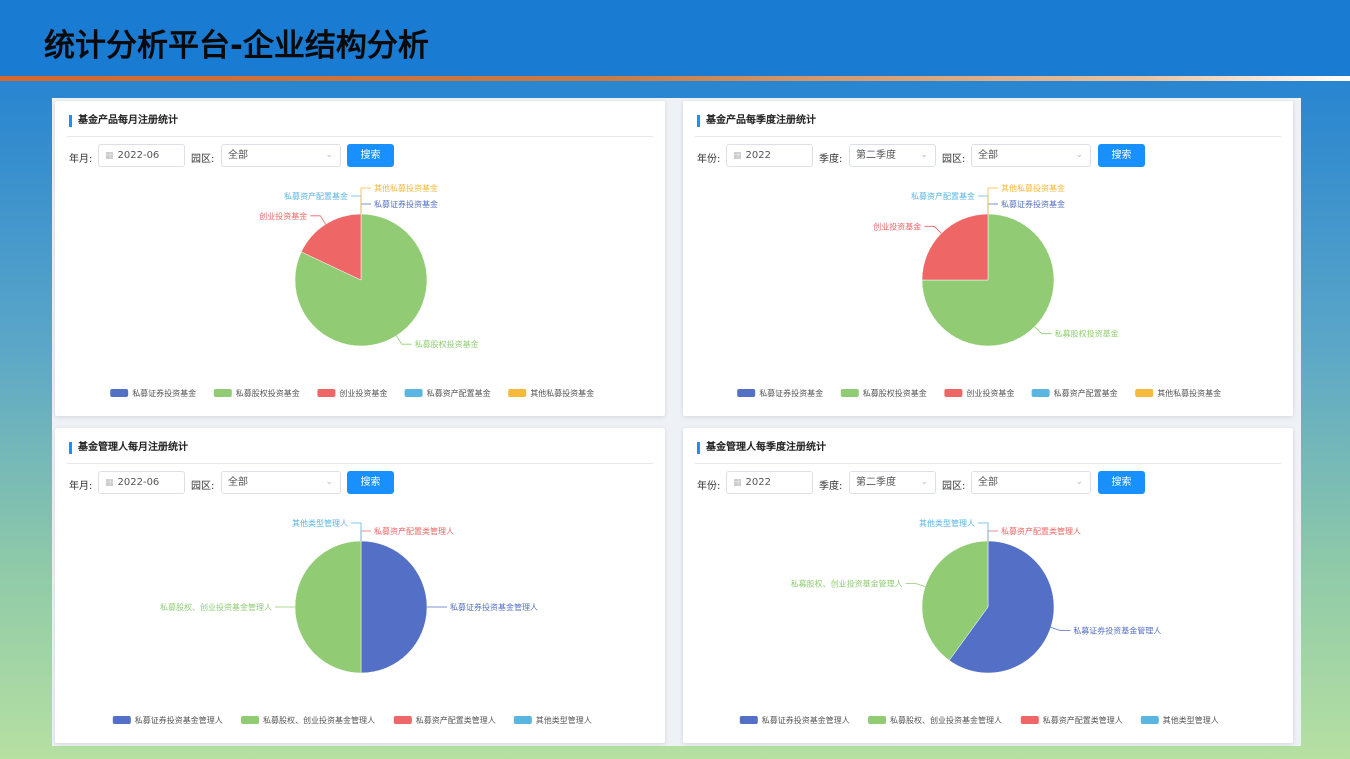  Describe the element at coordinates (831, 159) in the screenshot. I see `quarter-label: 季度:` at that location.